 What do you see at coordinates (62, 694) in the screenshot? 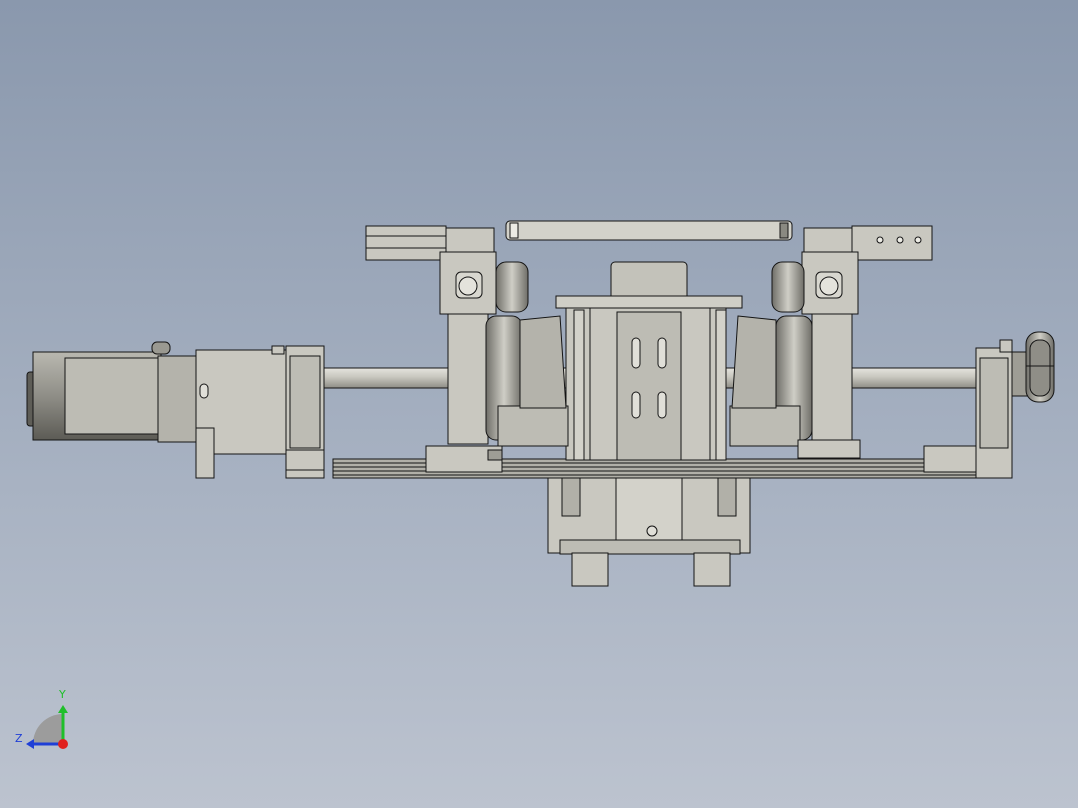
I see `triad-y-label: Y` at bounding box center [62, 694].